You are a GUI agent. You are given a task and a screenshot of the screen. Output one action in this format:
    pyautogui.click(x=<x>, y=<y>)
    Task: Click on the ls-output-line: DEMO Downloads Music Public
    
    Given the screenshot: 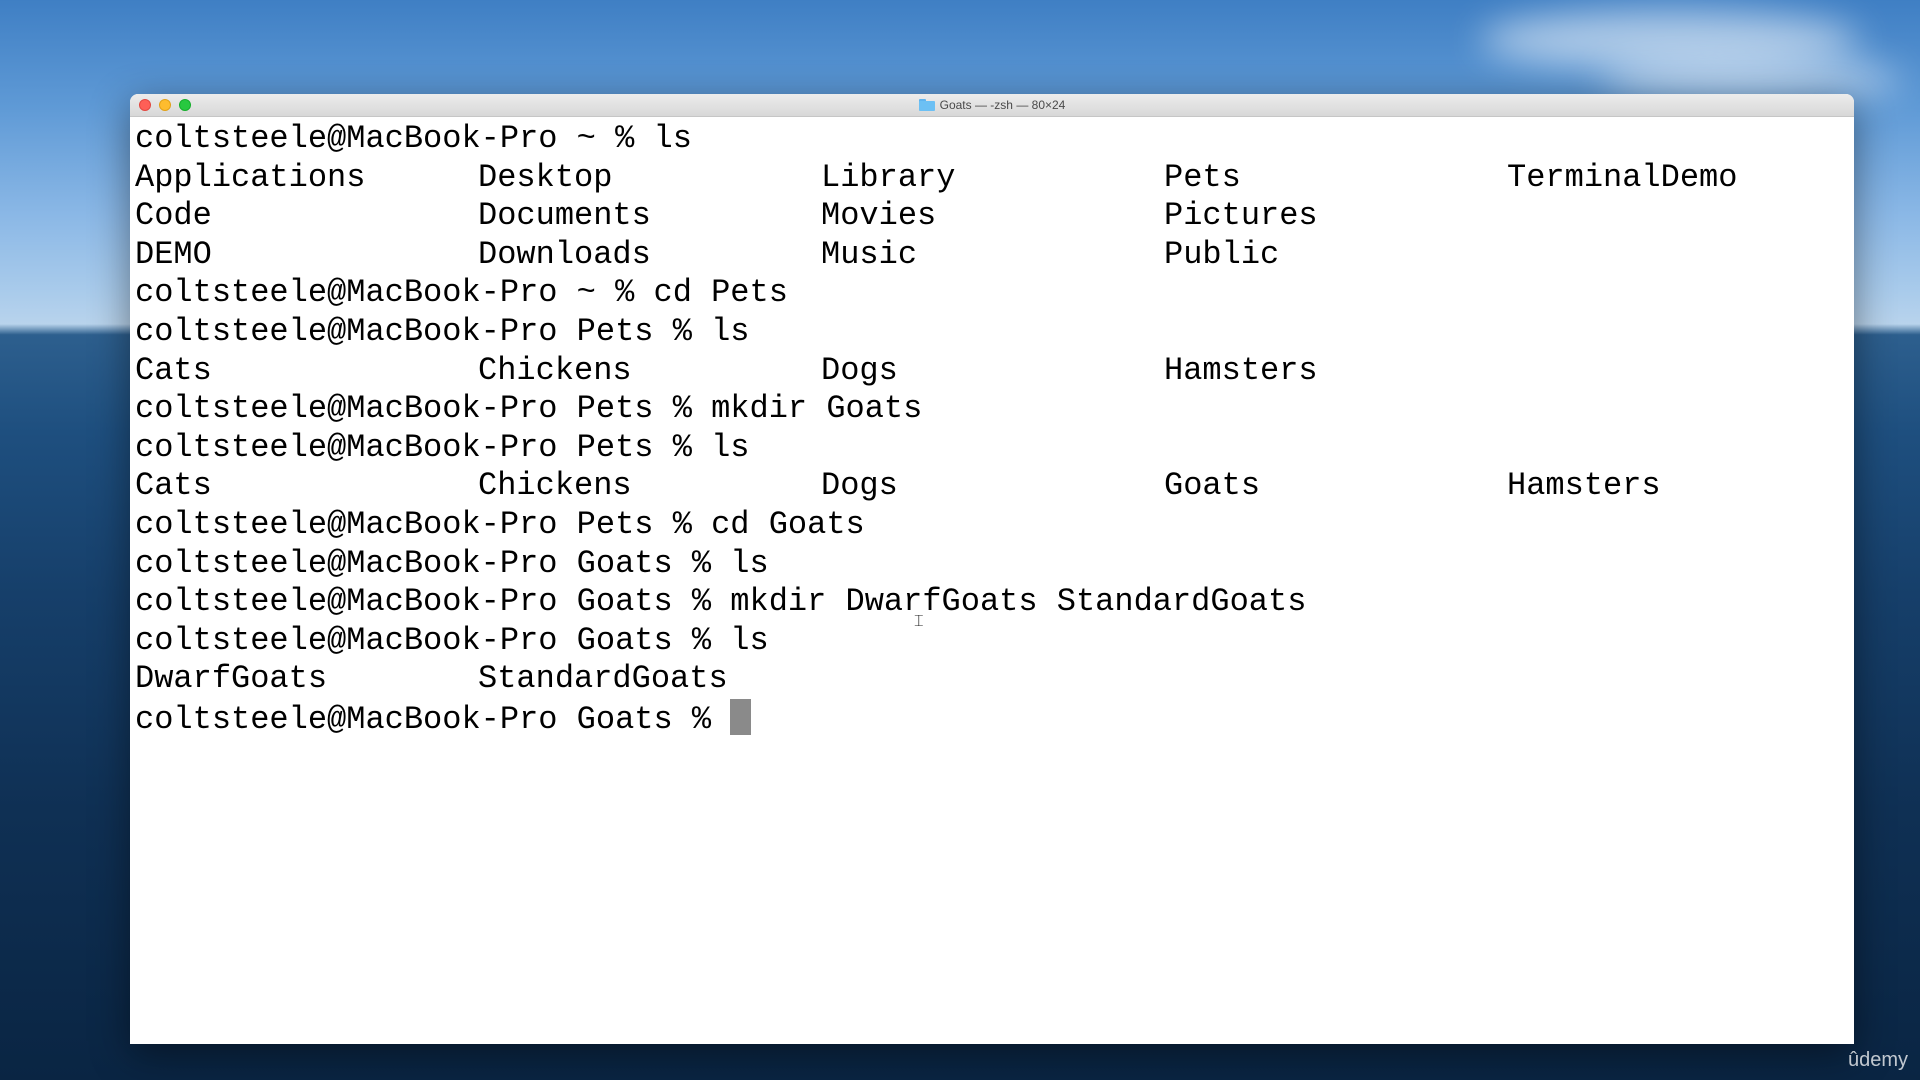 What is the action you would take?
    pyautogui.click(x=994, y=255)
    